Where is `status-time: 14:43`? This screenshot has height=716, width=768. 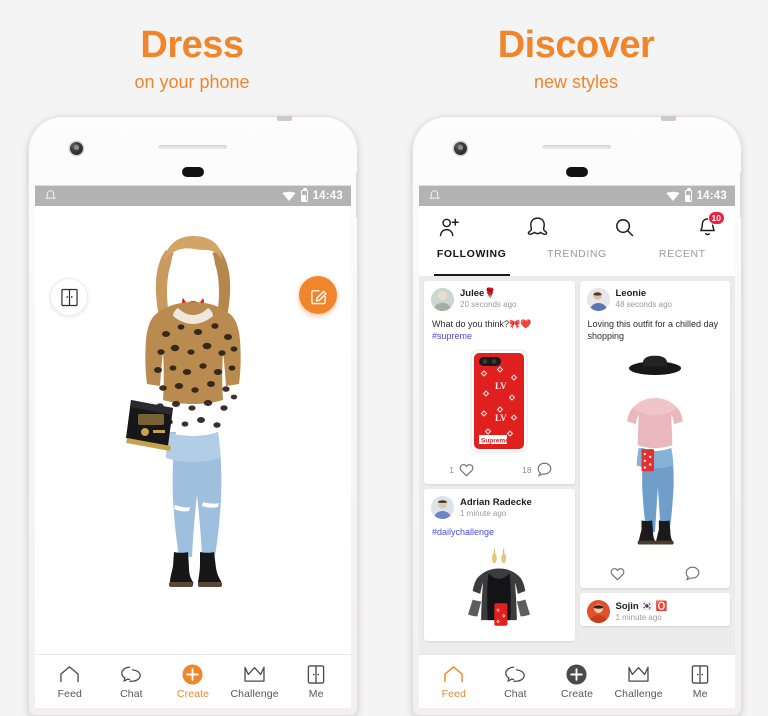
status-time: 14:43 is located at coordinates (327, 196).